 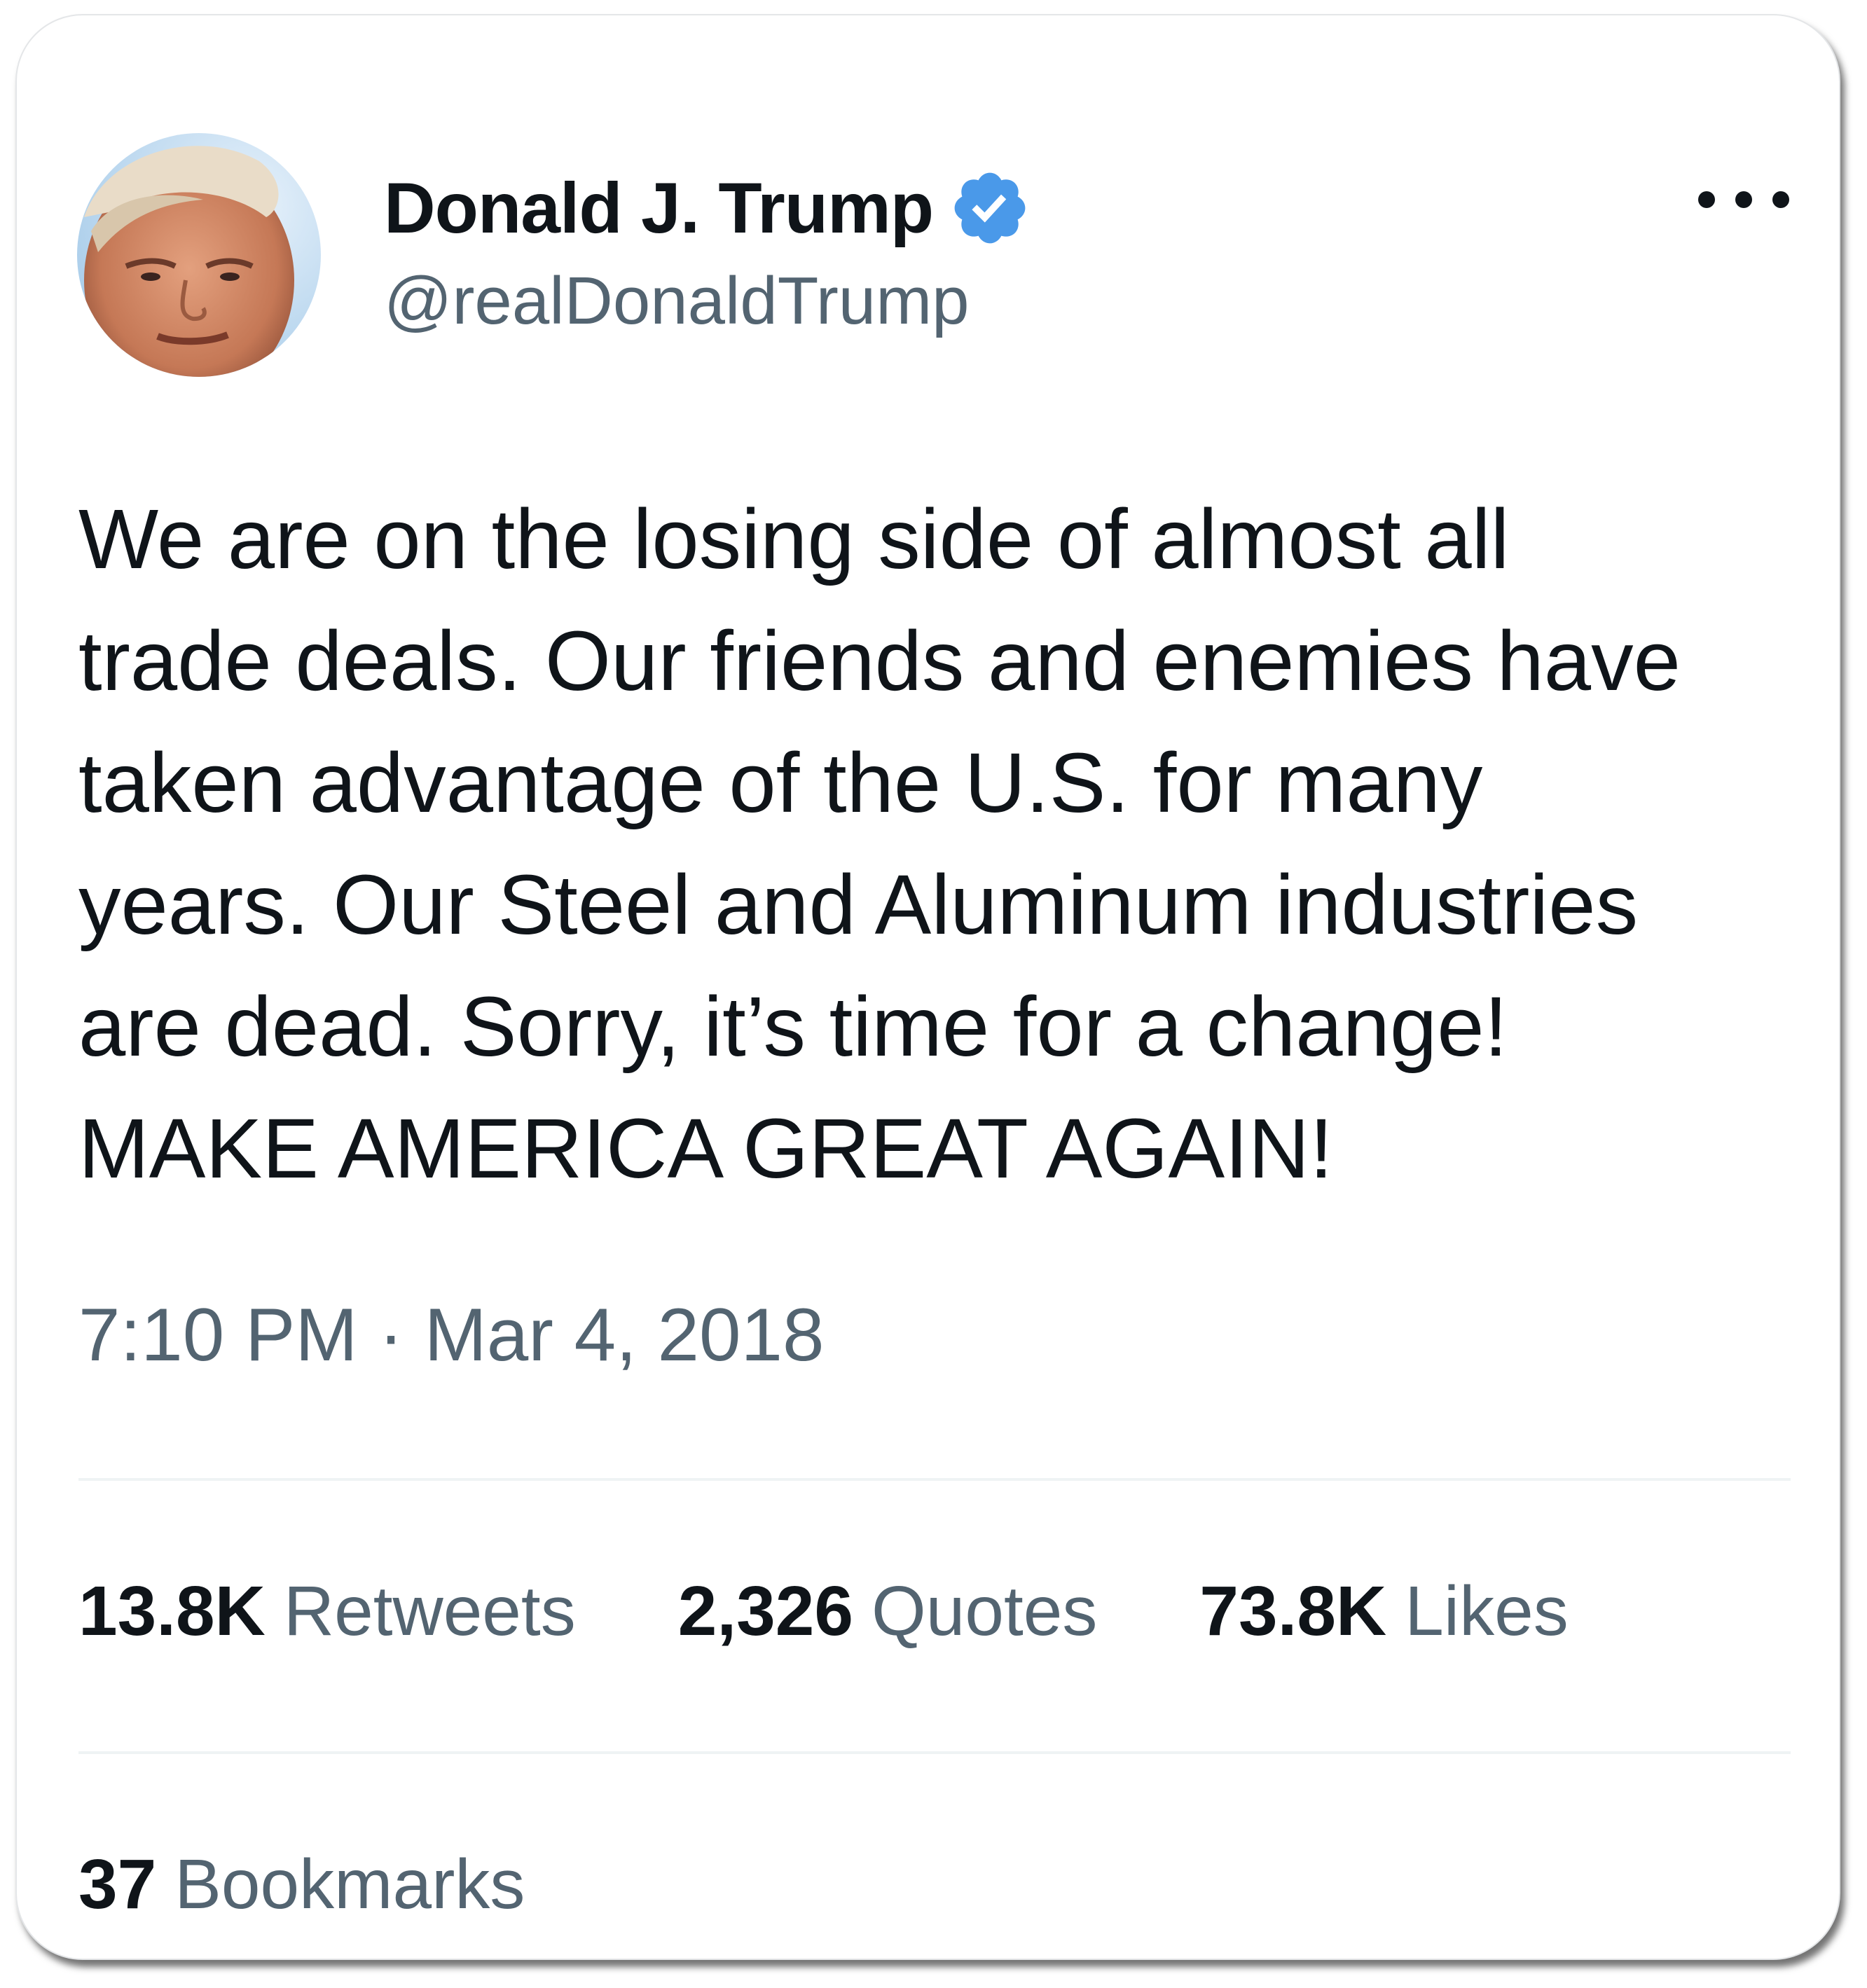 I want to click on likes-count: 73.8K, so click(x=1293, y=1611).